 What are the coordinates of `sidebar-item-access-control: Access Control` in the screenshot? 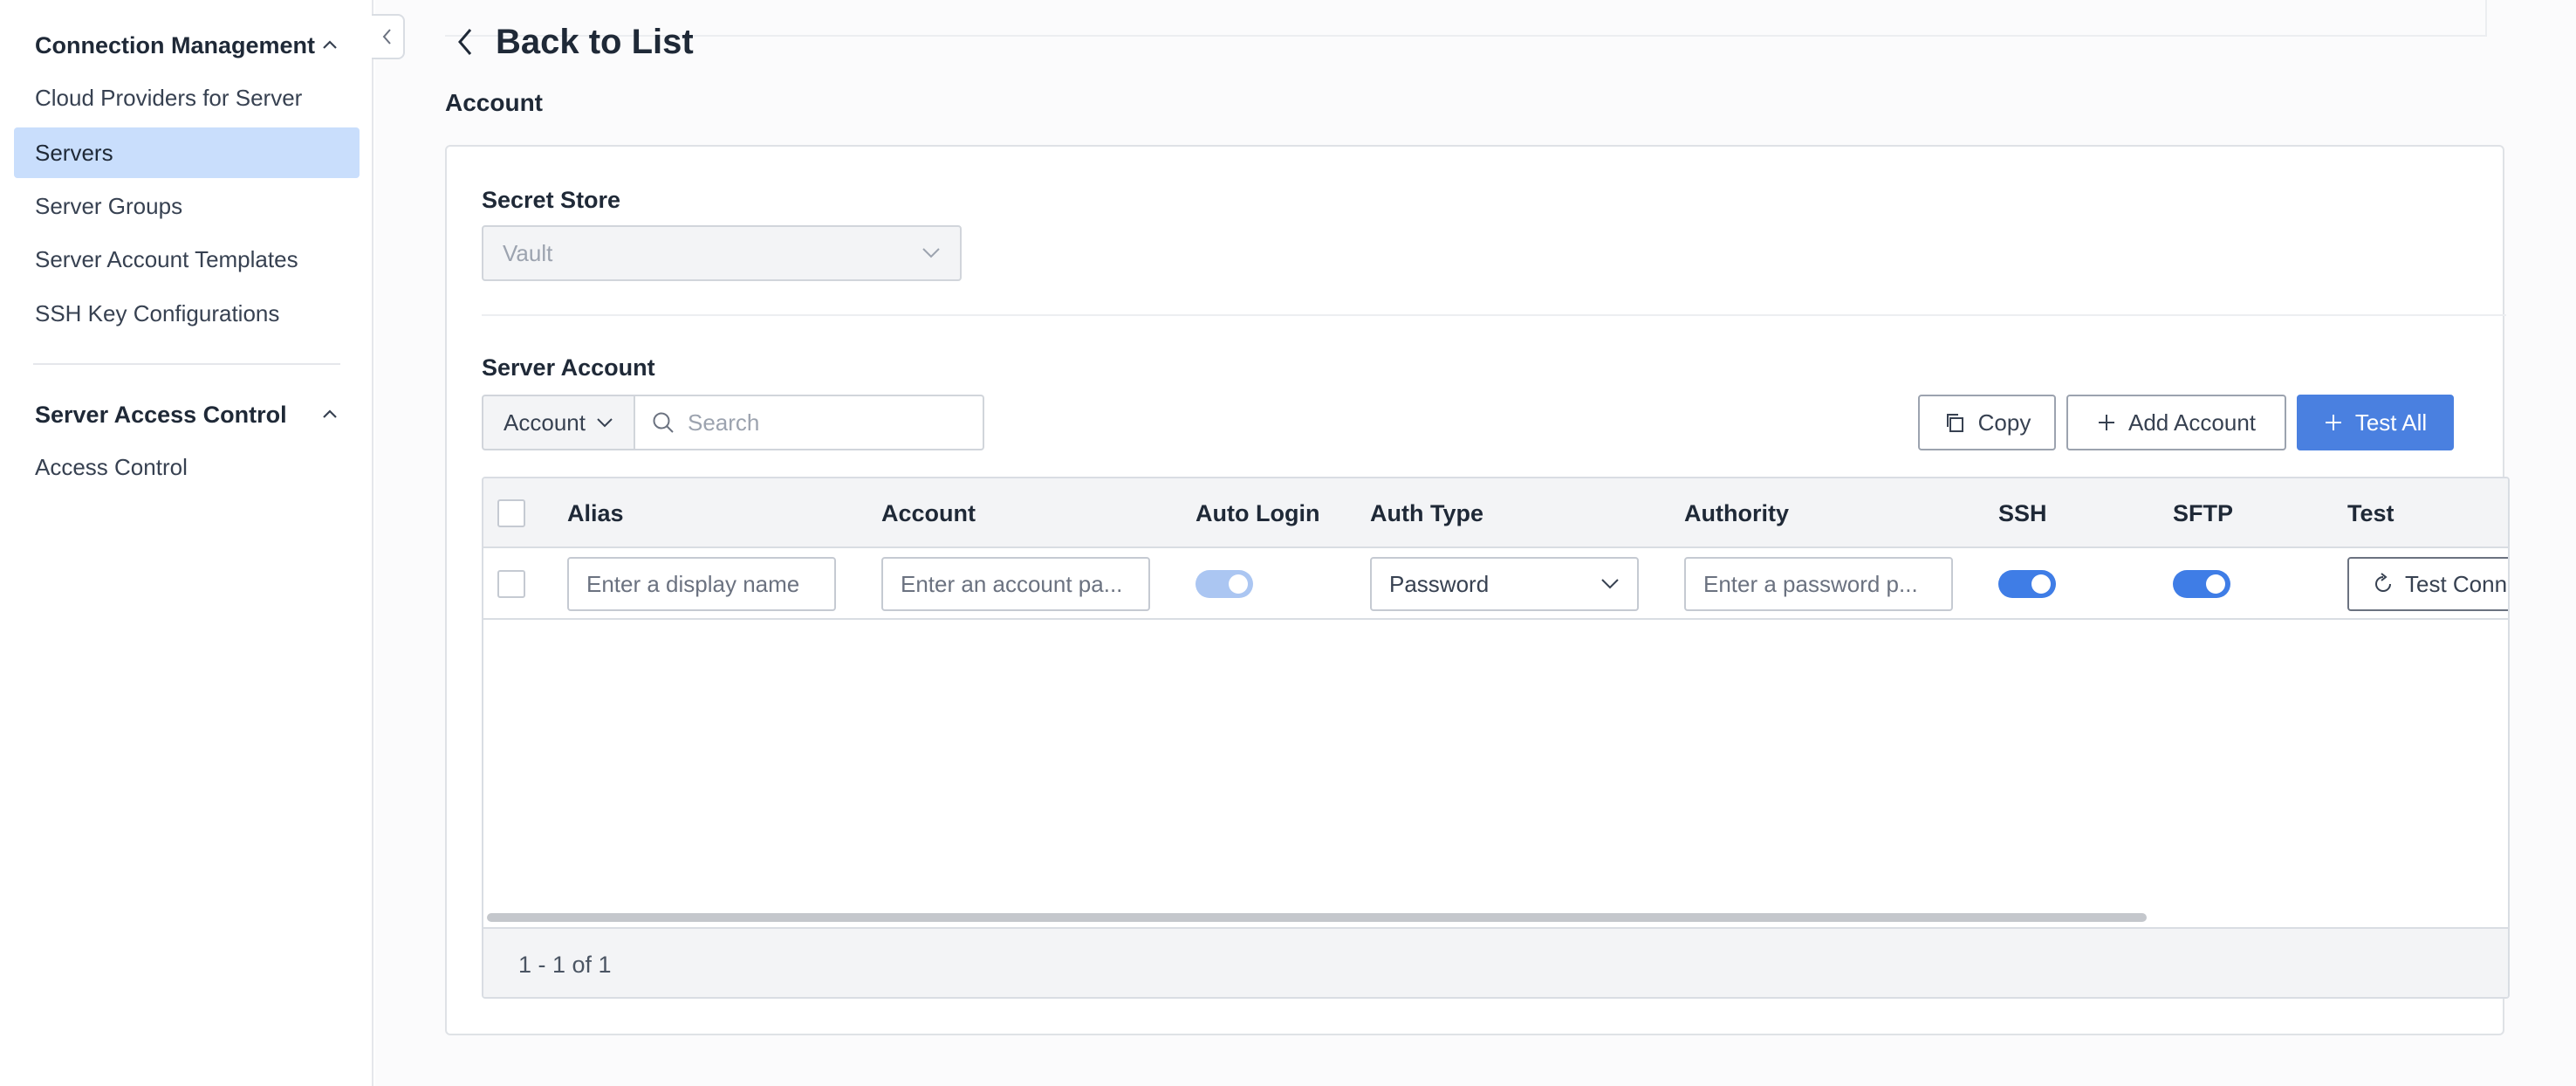 It's located at (187, 467).